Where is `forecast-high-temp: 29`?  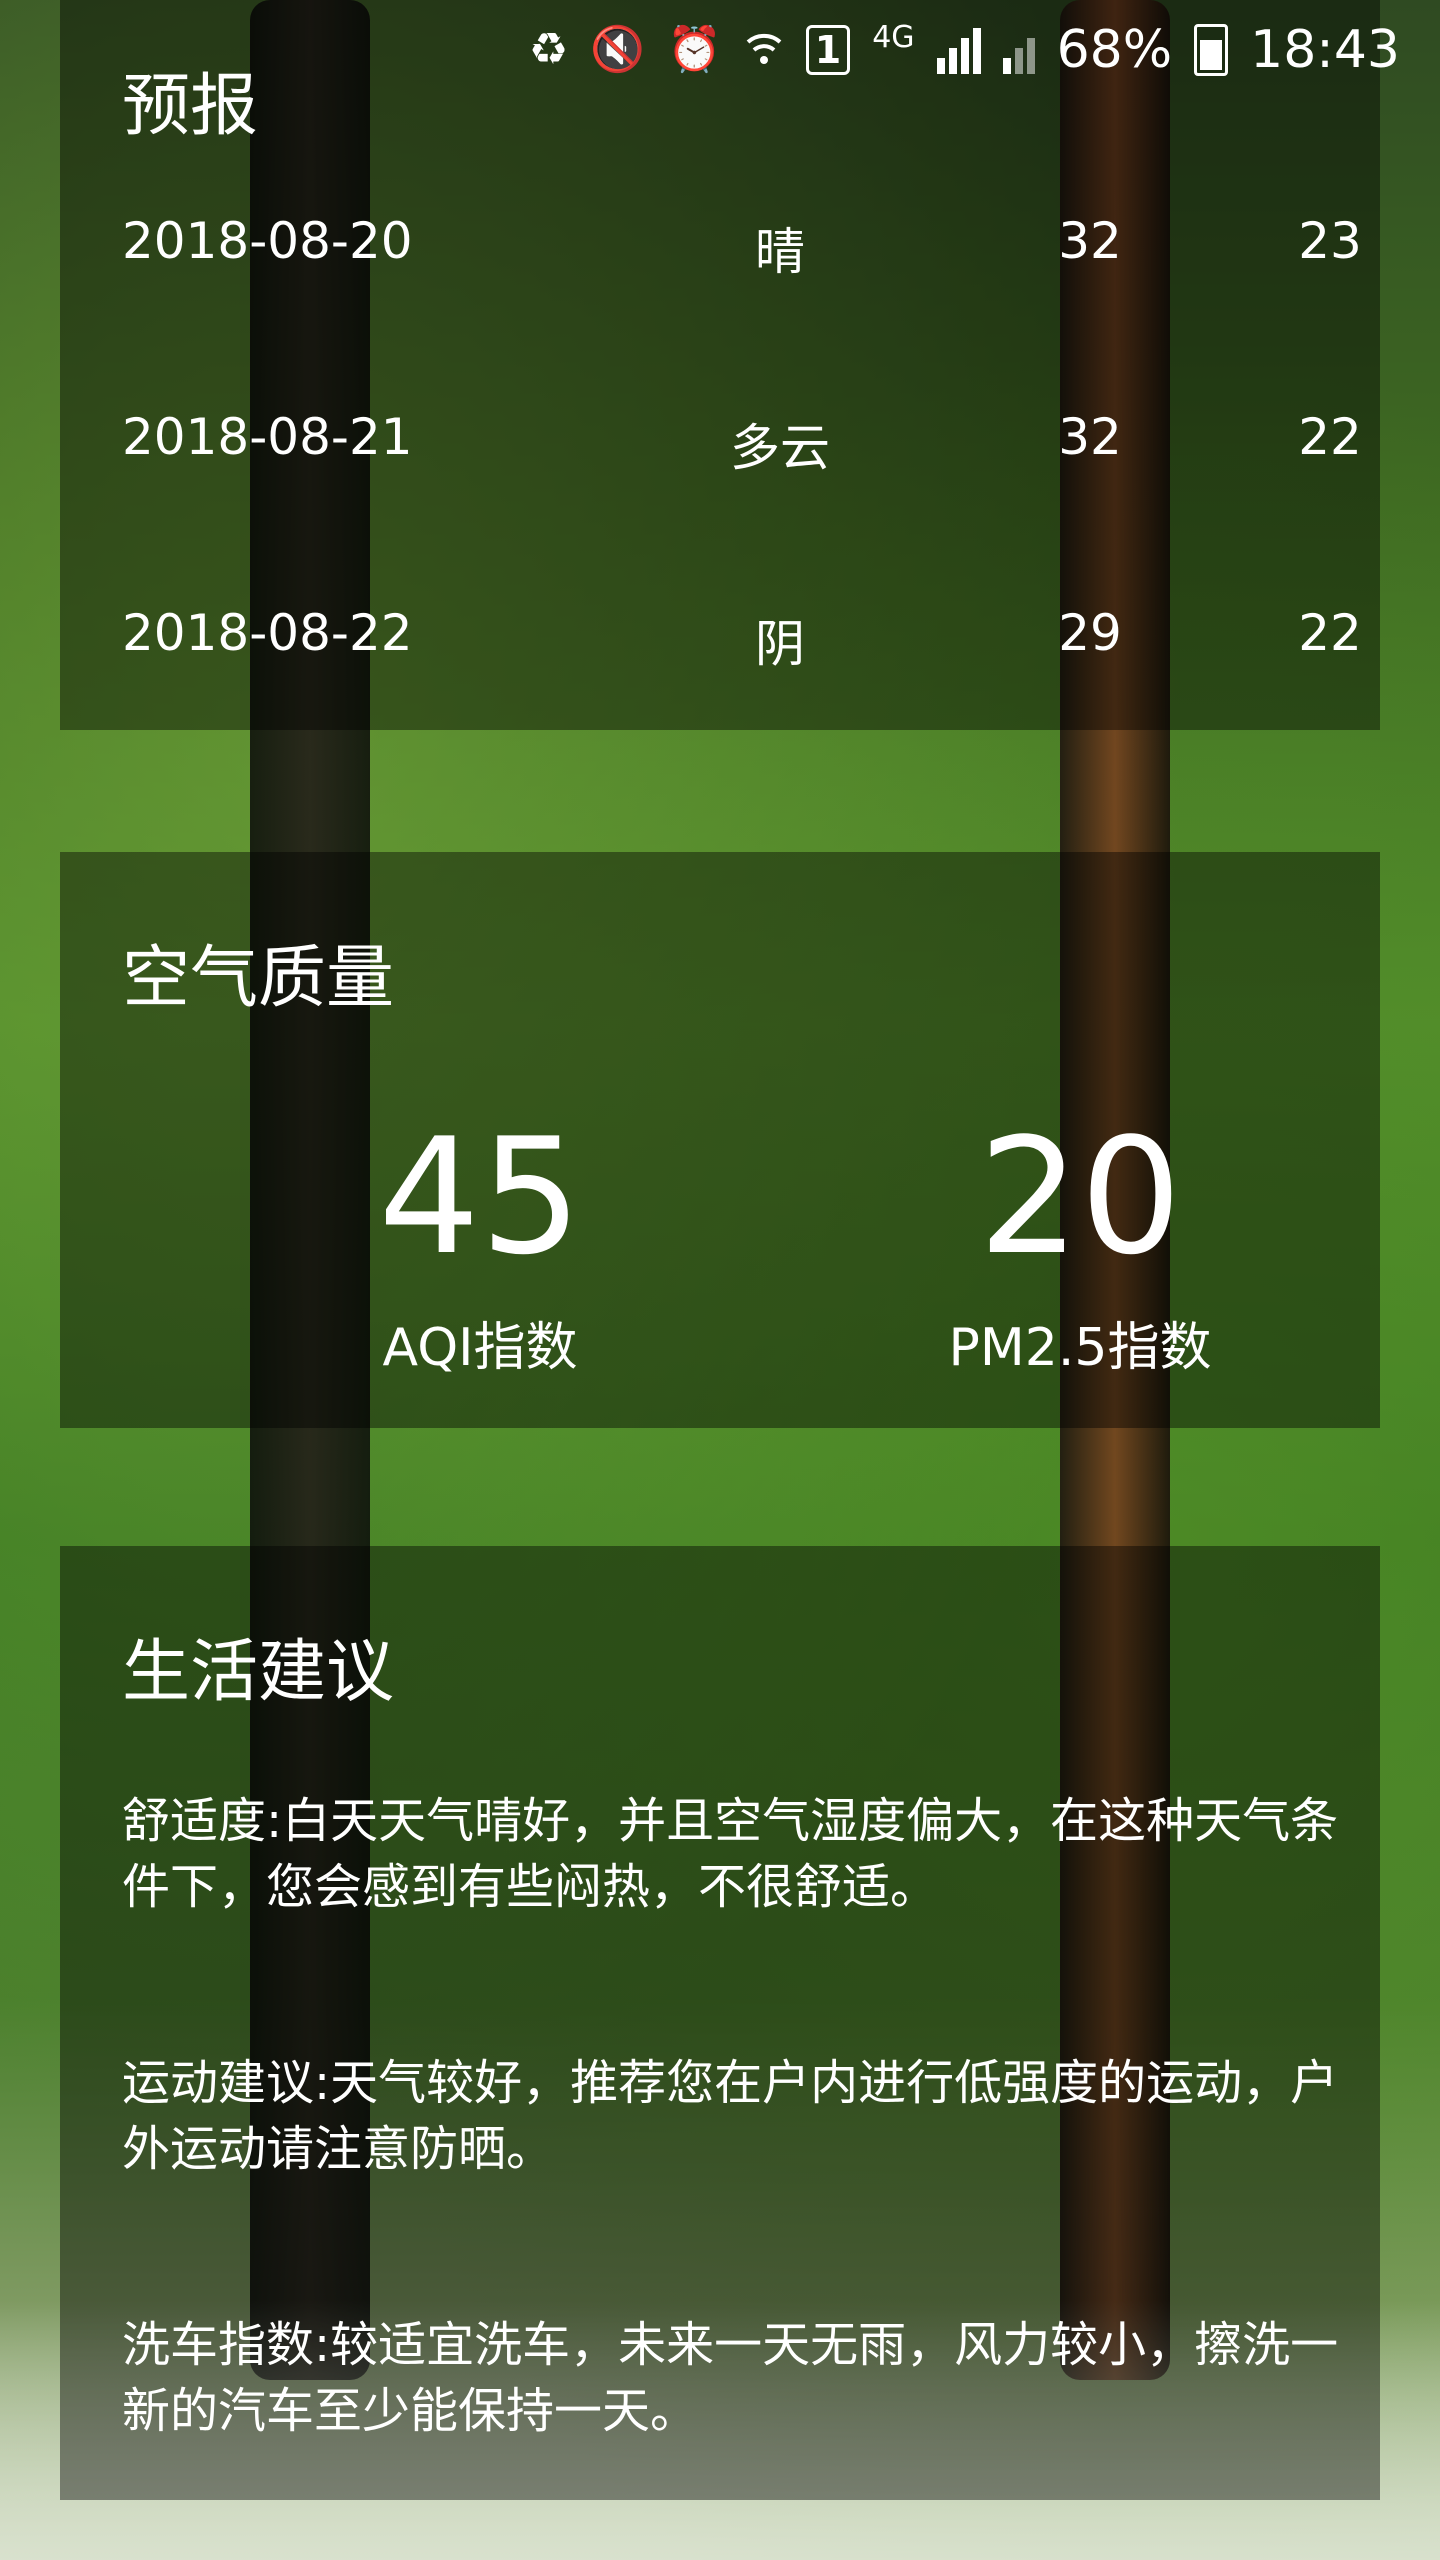
forecast-high-temp: 29 is located at coordinates (1090, 633).